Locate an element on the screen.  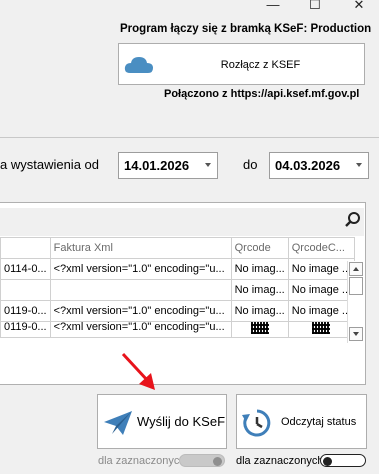
date-to-picker: 04.03.2026 is located at coordinates (319, 165).